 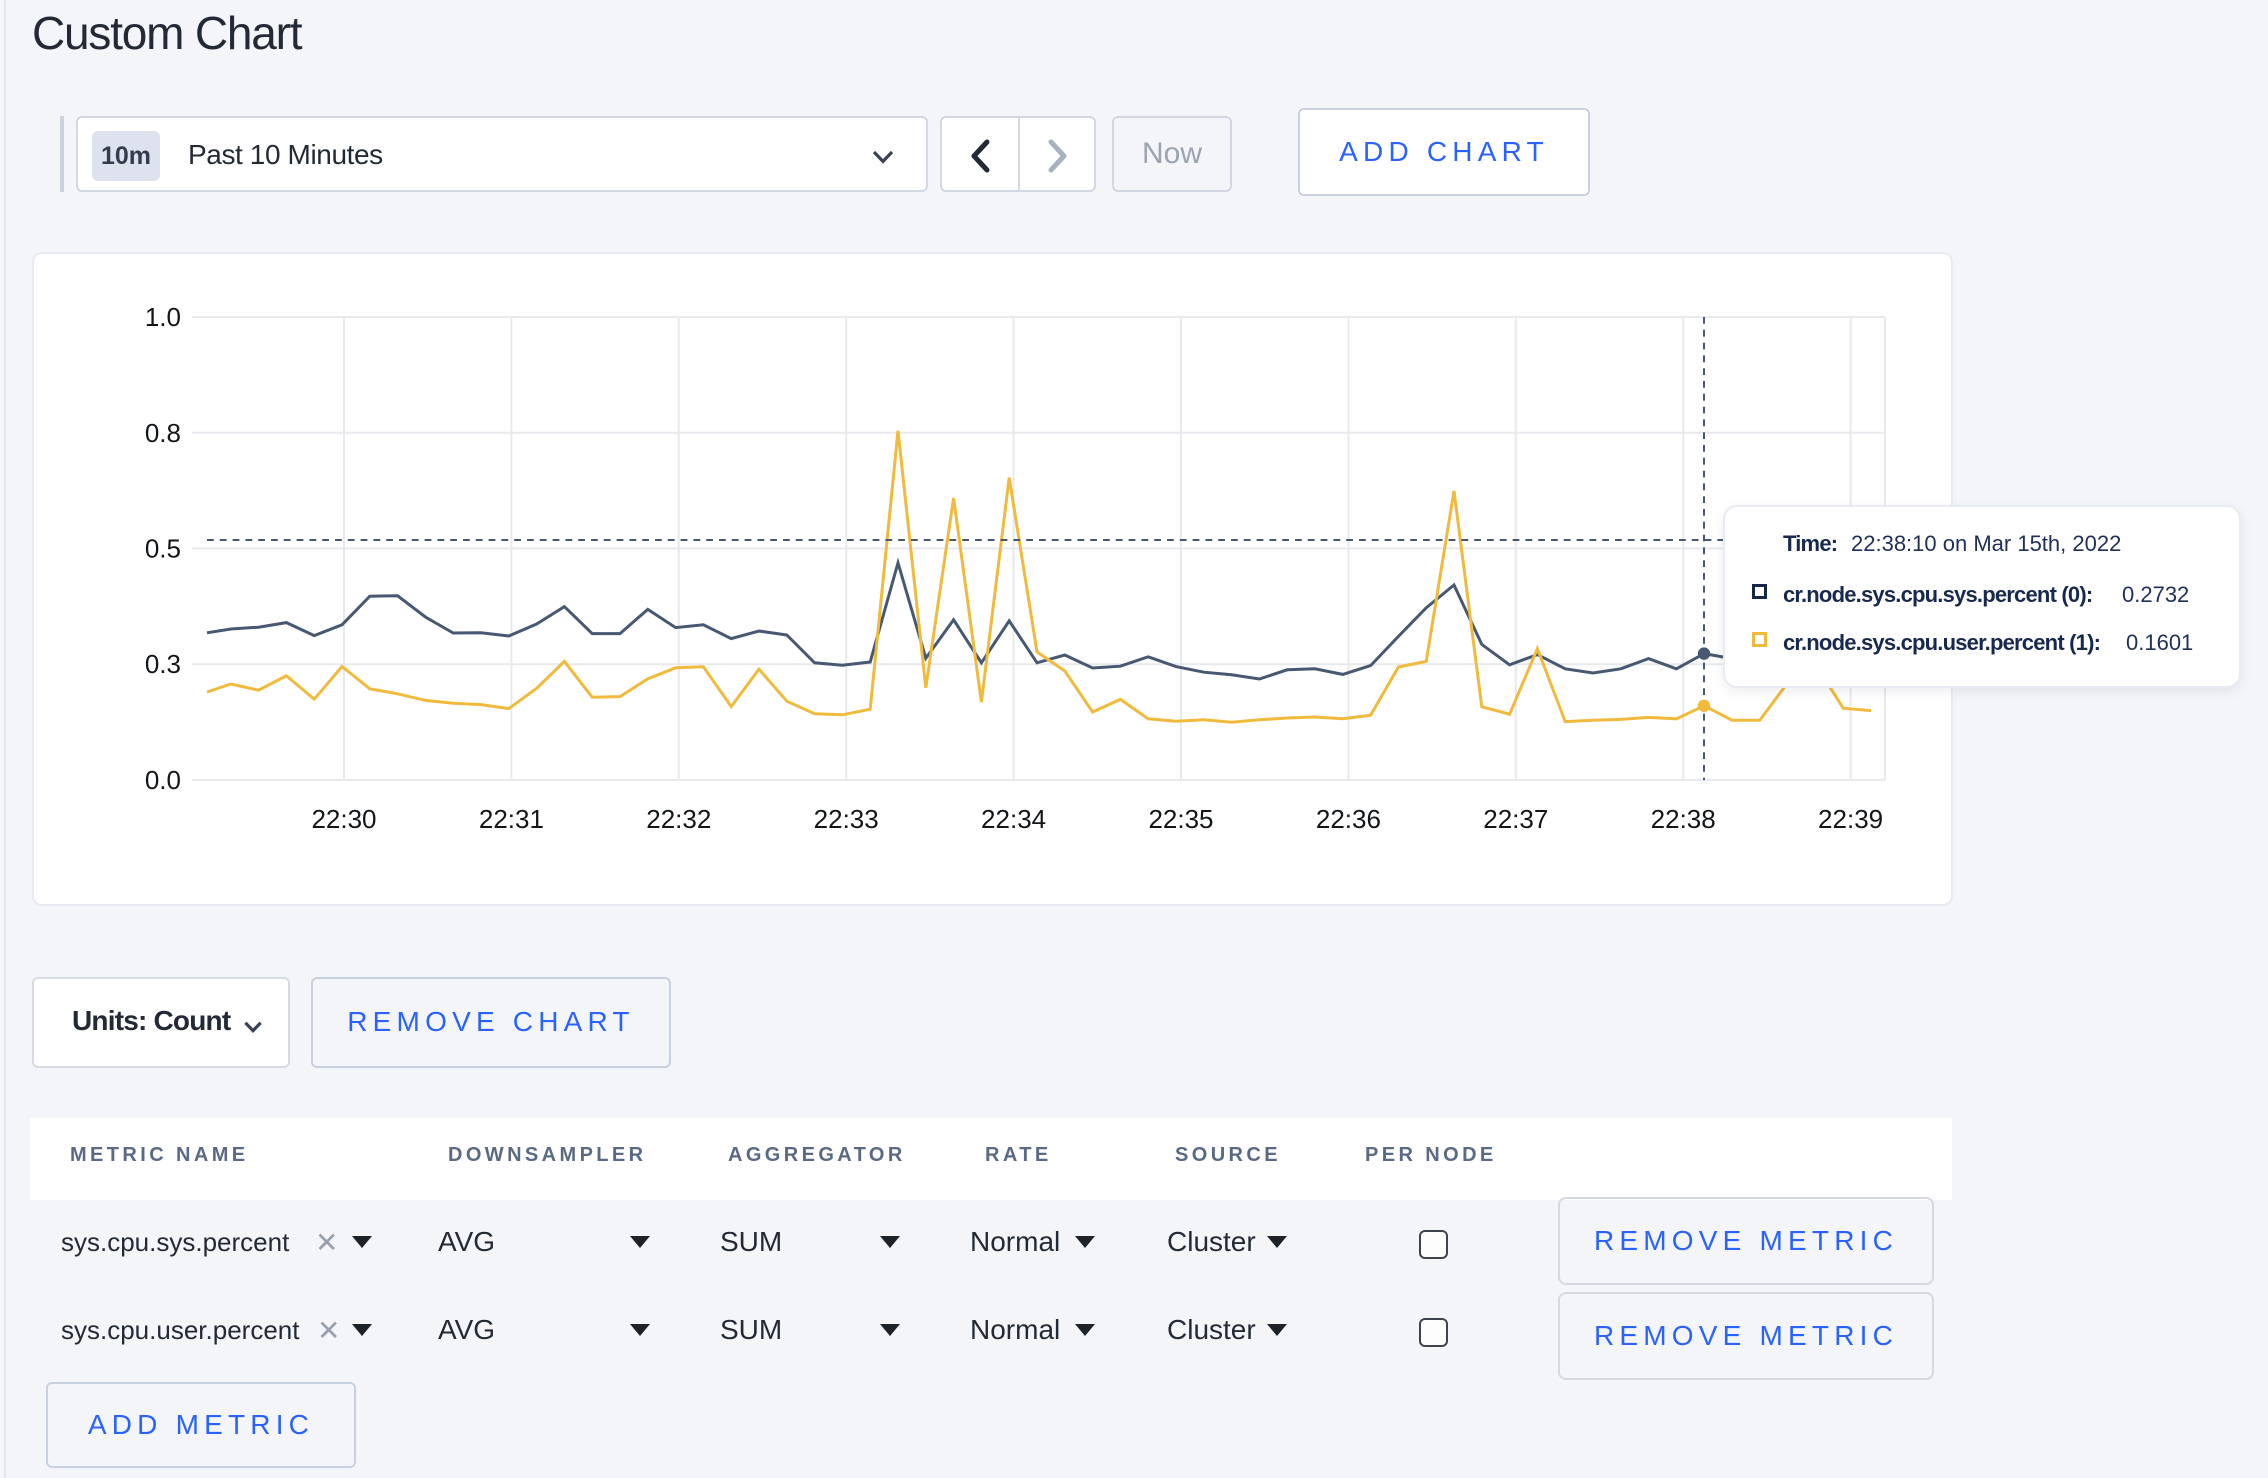 I want to click on svg-text: 22:39, so click(x=1850, y=819).